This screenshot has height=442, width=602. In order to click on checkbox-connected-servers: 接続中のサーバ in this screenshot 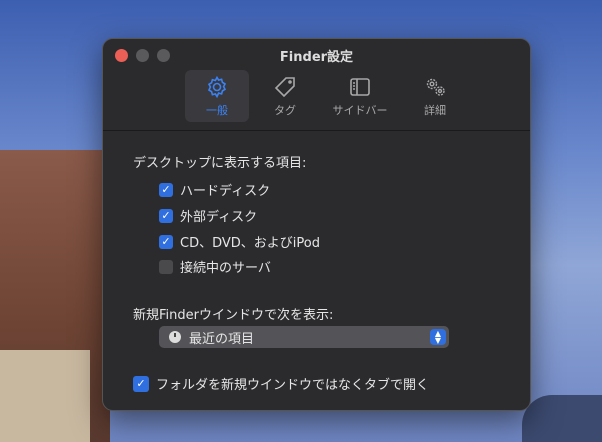, I will do `click(215, 266)`.